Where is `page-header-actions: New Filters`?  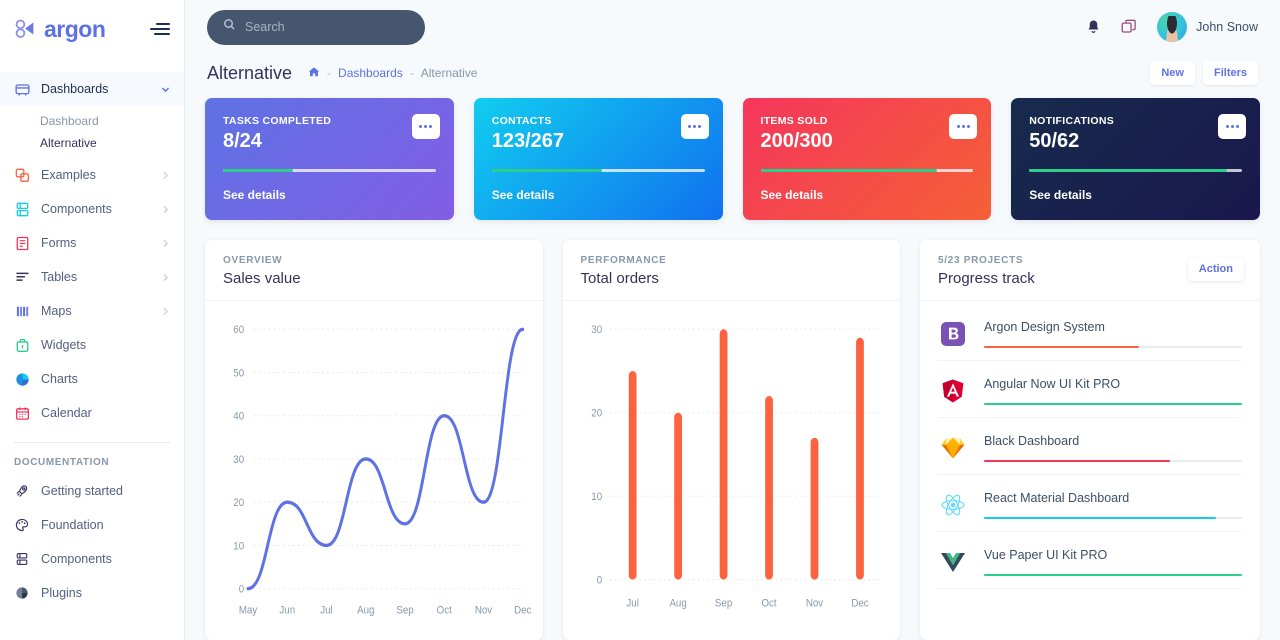 page-header-actions: New Filters is located at coordinates (1204, 73).